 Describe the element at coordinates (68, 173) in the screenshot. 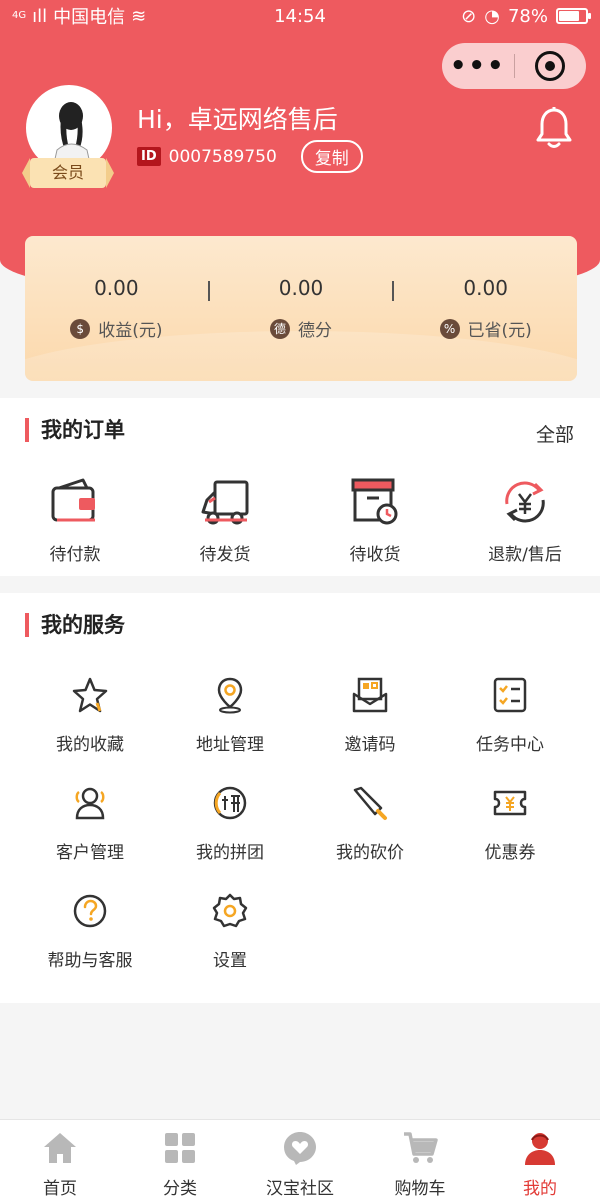

I see `member-badge: 会员` at that location.